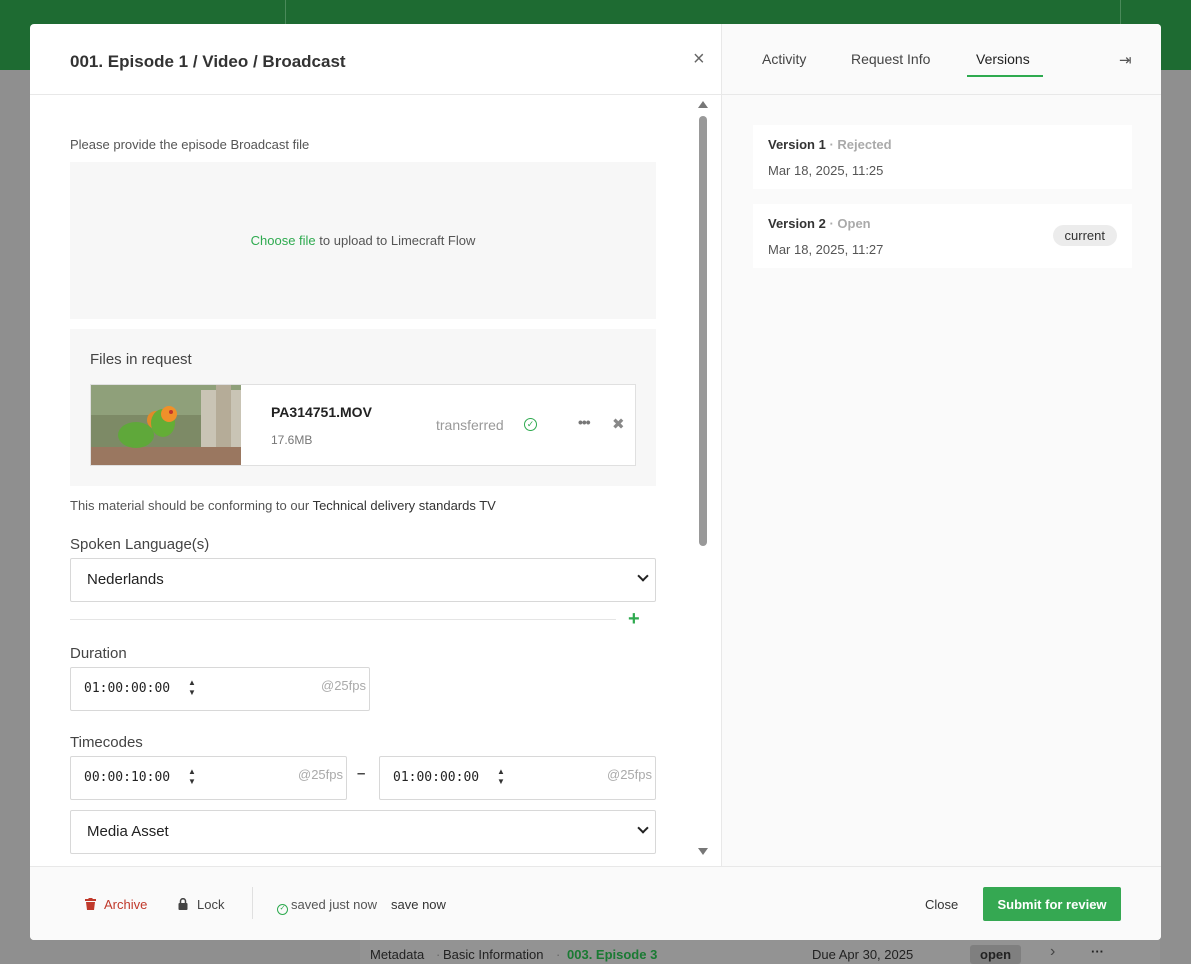  Describe the element at coordinates (208, 778) in the screenshot. I see `timecode-start-input: 00:00:10:00 ▲ ▼ @25fps` at that location.